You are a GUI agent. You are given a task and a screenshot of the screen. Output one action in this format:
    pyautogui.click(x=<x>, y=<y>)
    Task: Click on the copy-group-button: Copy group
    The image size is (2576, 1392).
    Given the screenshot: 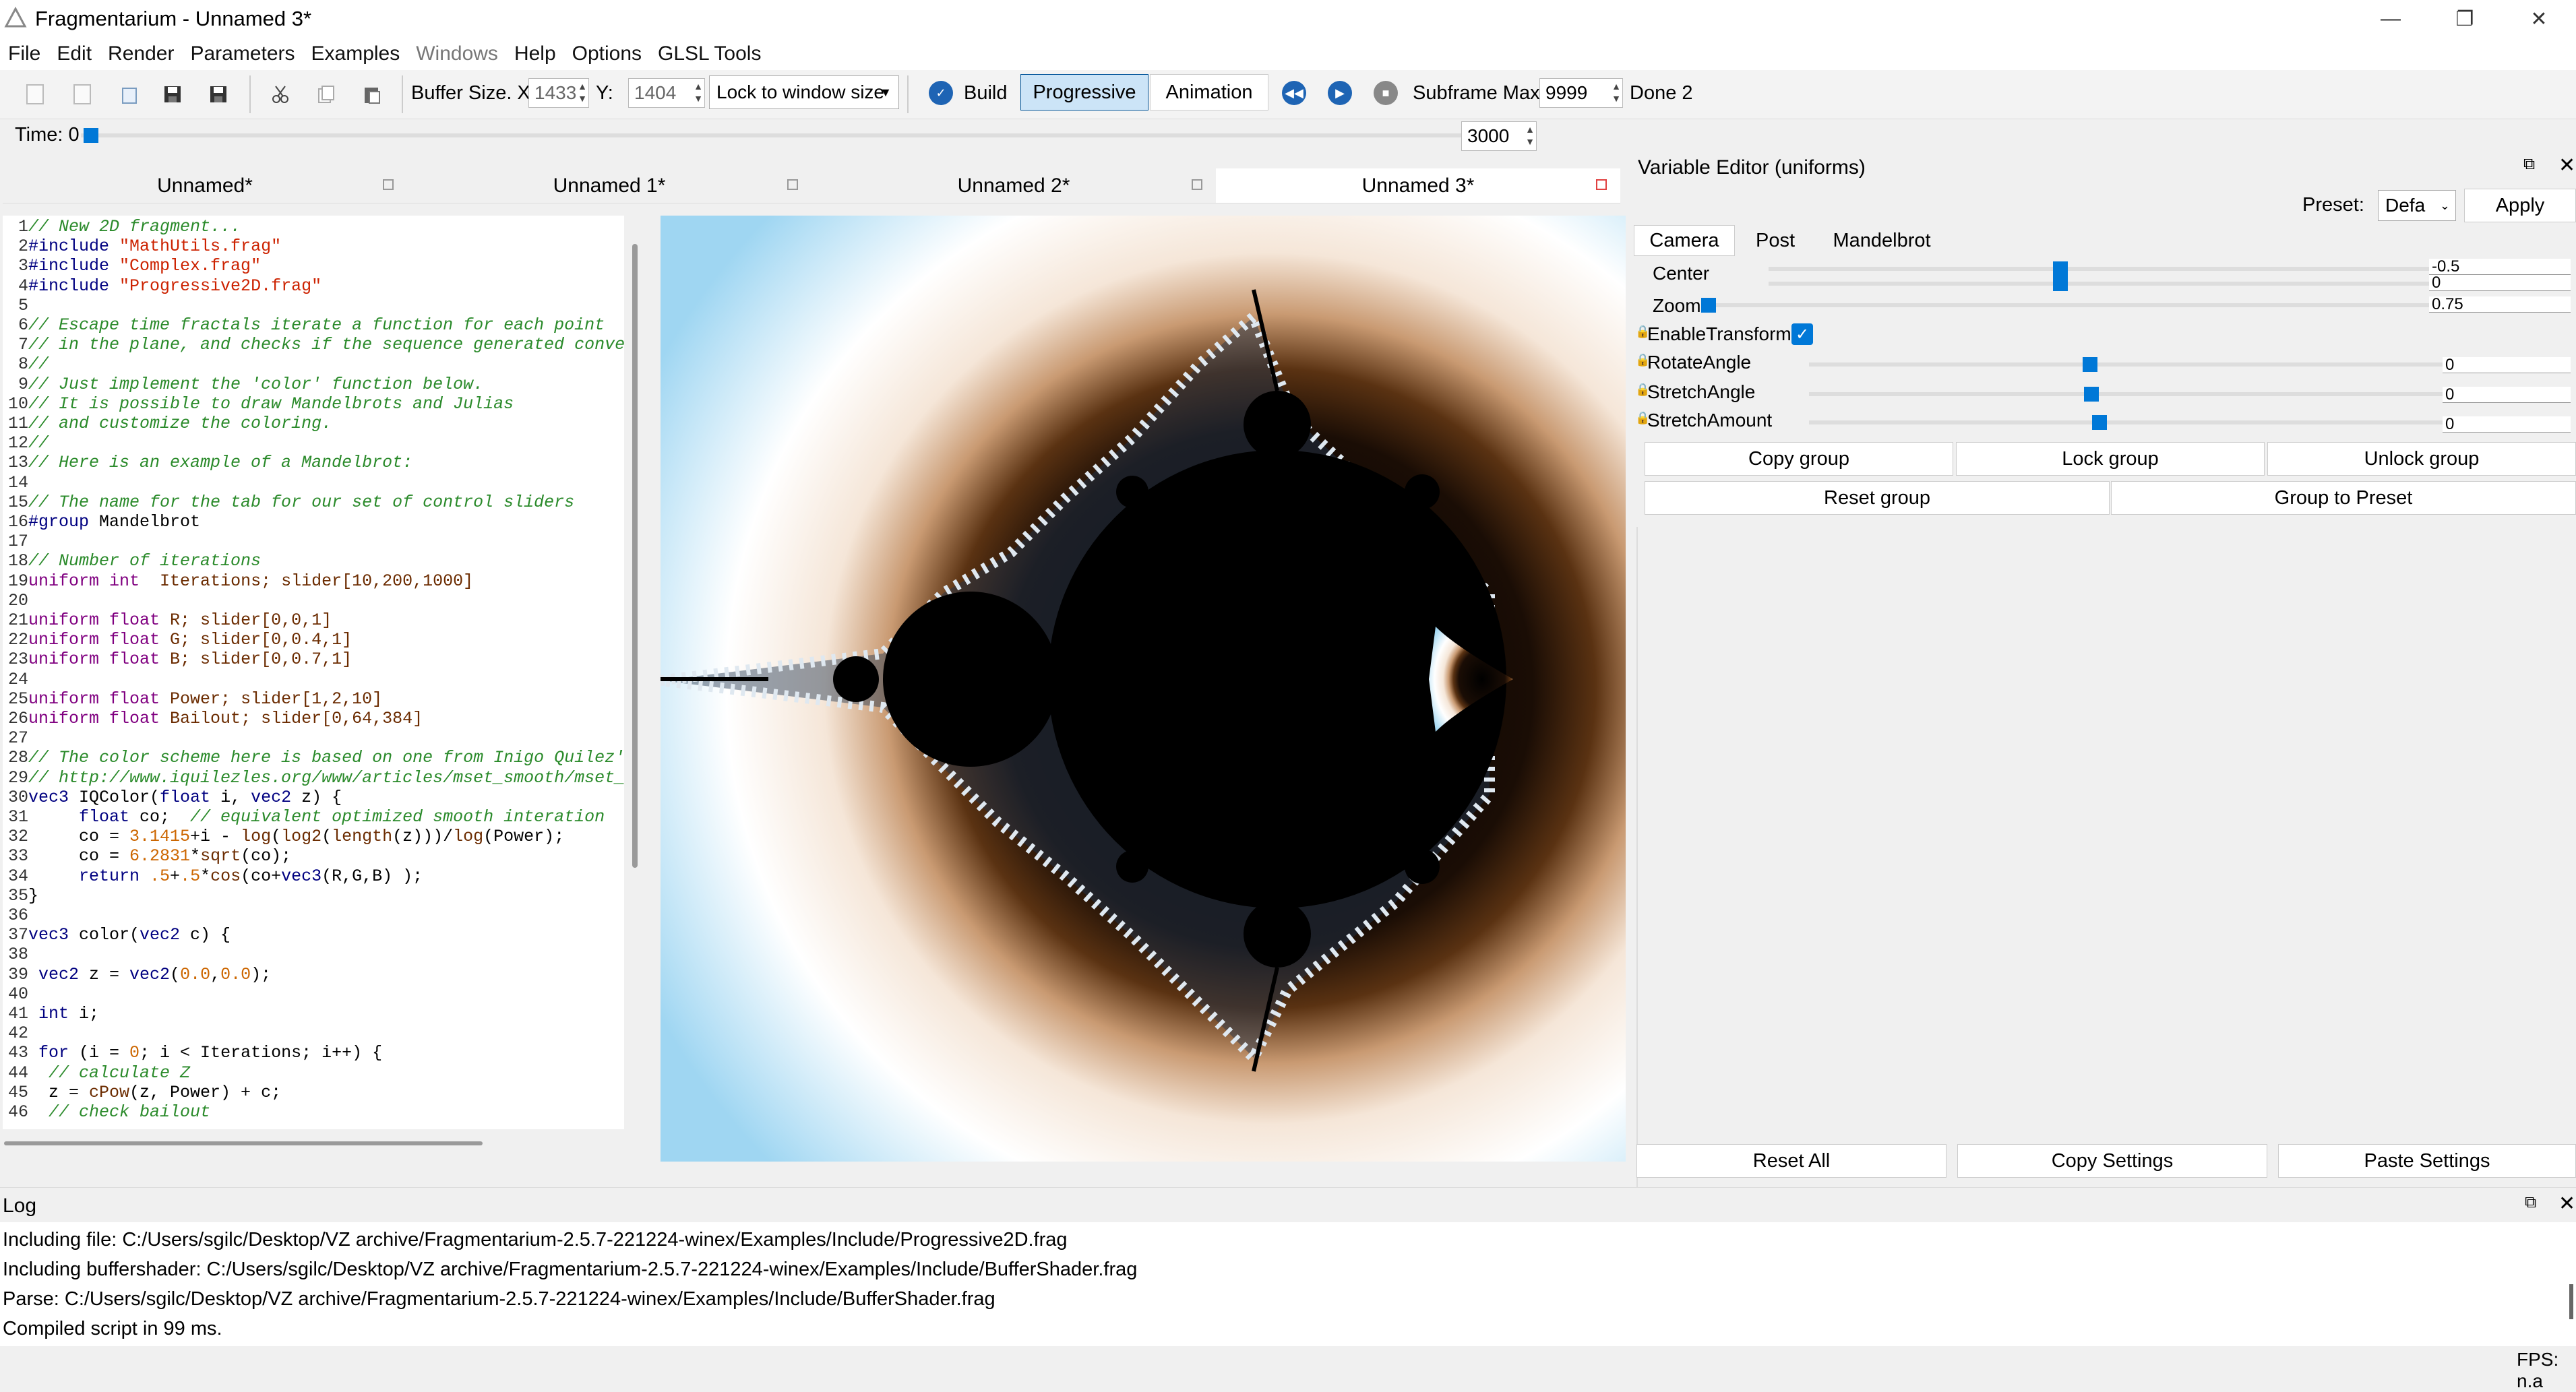 What is the action you would take?
    pyautogui.click(x=1799, y=459)
    